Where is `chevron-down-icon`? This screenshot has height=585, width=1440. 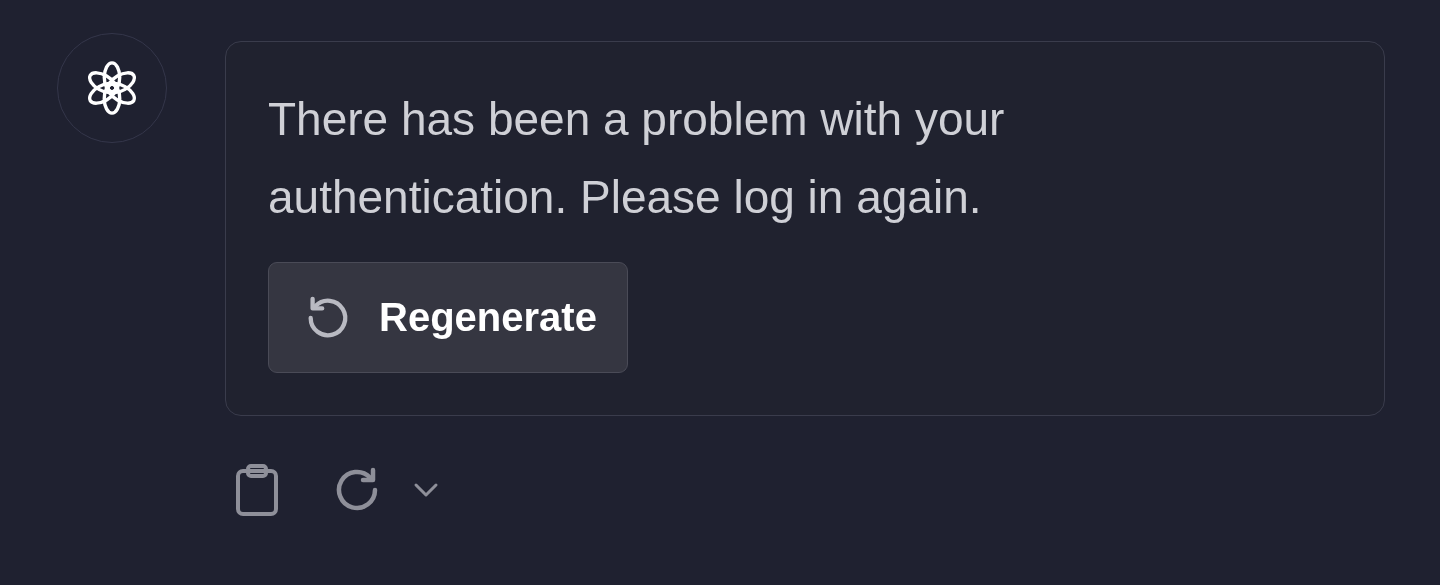 chevron-down-icon is located at coordinates (426, 490).